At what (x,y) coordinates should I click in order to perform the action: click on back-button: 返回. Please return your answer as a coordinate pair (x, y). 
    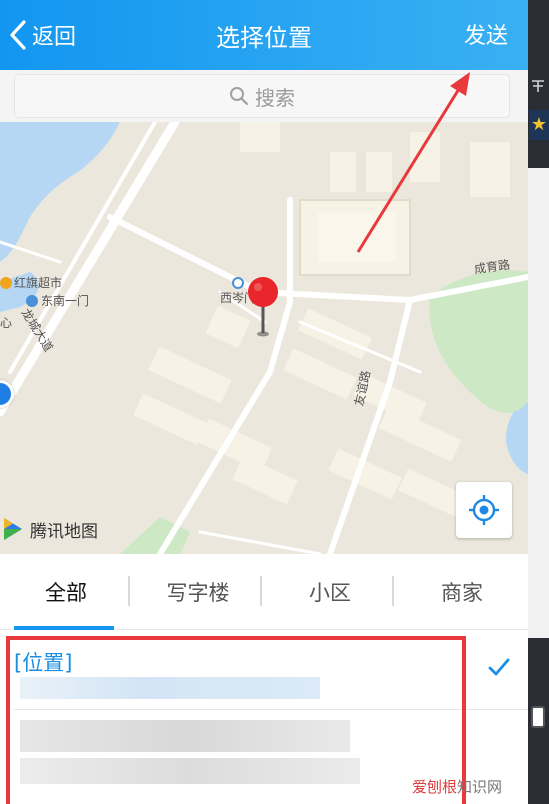
    Looking at the image, I should click on (42, 35).